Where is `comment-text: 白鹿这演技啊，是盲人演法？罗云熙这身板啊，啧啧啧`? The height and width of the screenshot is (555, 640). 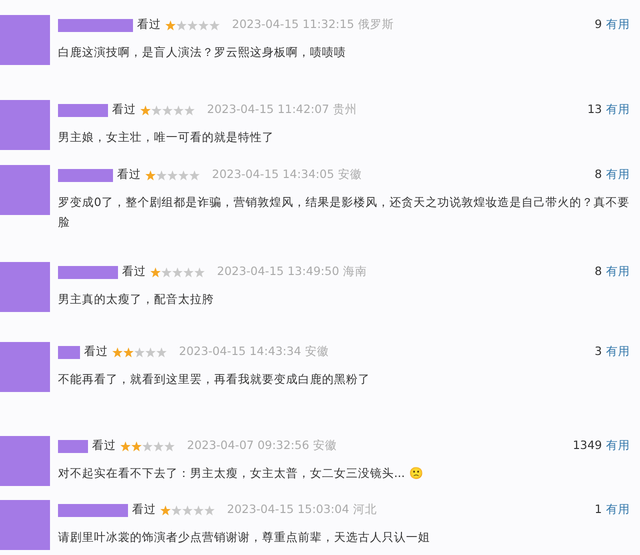 comment-text: 白鹿这演技啊，是盲人演法？罗云熙这身板啊，啧啧啧 is located at coordinates (202, 52).